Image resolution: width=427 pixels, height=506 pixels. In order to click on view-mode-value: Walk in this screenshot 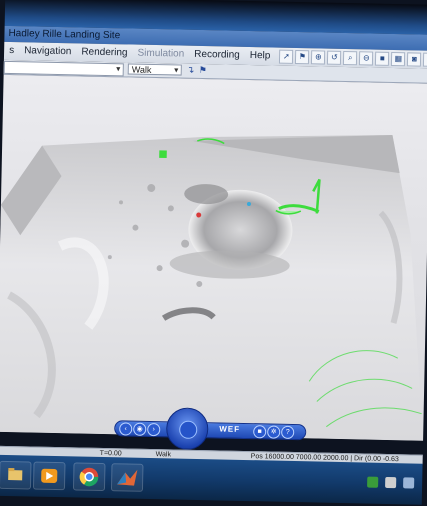, I will do `click(141, 69)`.